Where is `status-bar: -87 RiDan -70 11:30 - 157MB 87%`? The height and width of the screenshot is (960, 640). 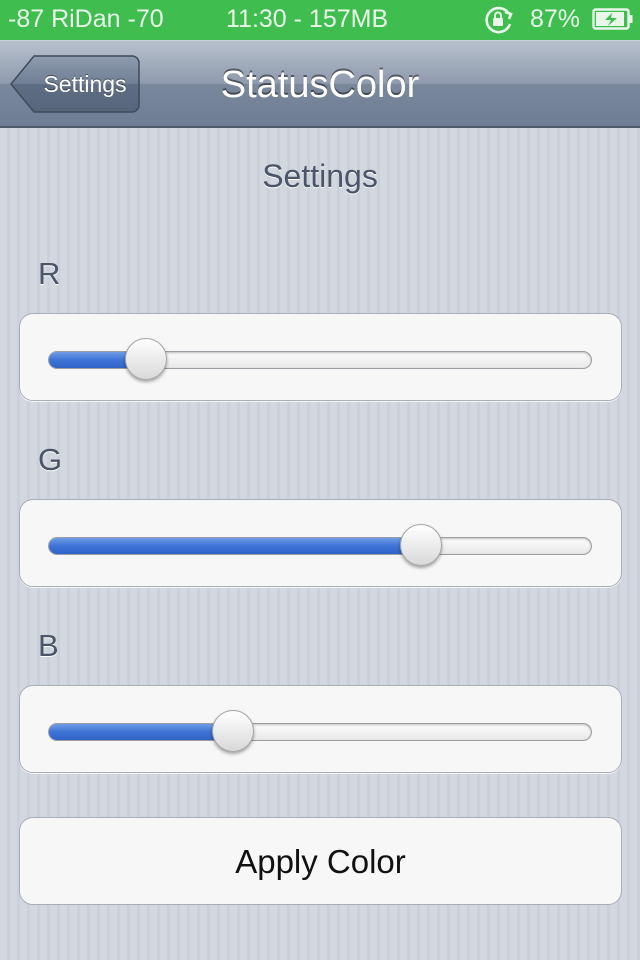
status-bar: -87 RiDan -70 11:30 - 157MB 87% is located at coordinates (320, 20).